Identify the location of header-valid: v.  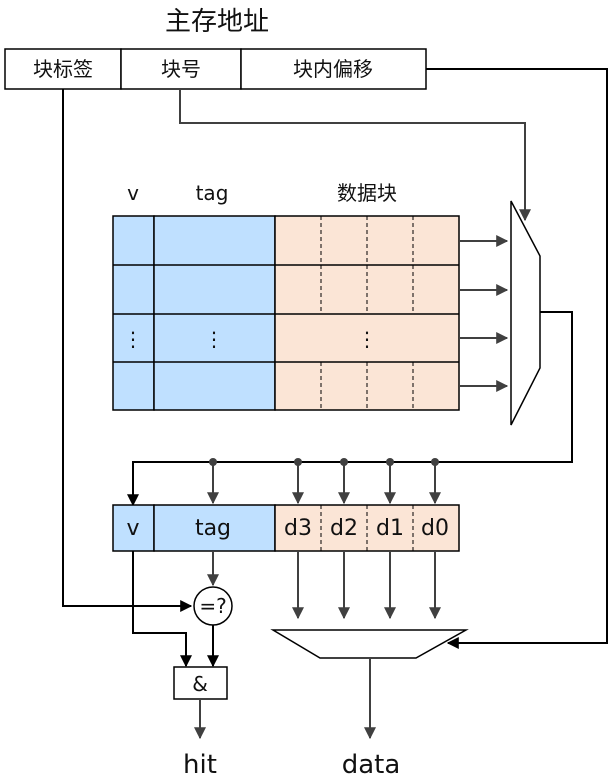
(133, 193).